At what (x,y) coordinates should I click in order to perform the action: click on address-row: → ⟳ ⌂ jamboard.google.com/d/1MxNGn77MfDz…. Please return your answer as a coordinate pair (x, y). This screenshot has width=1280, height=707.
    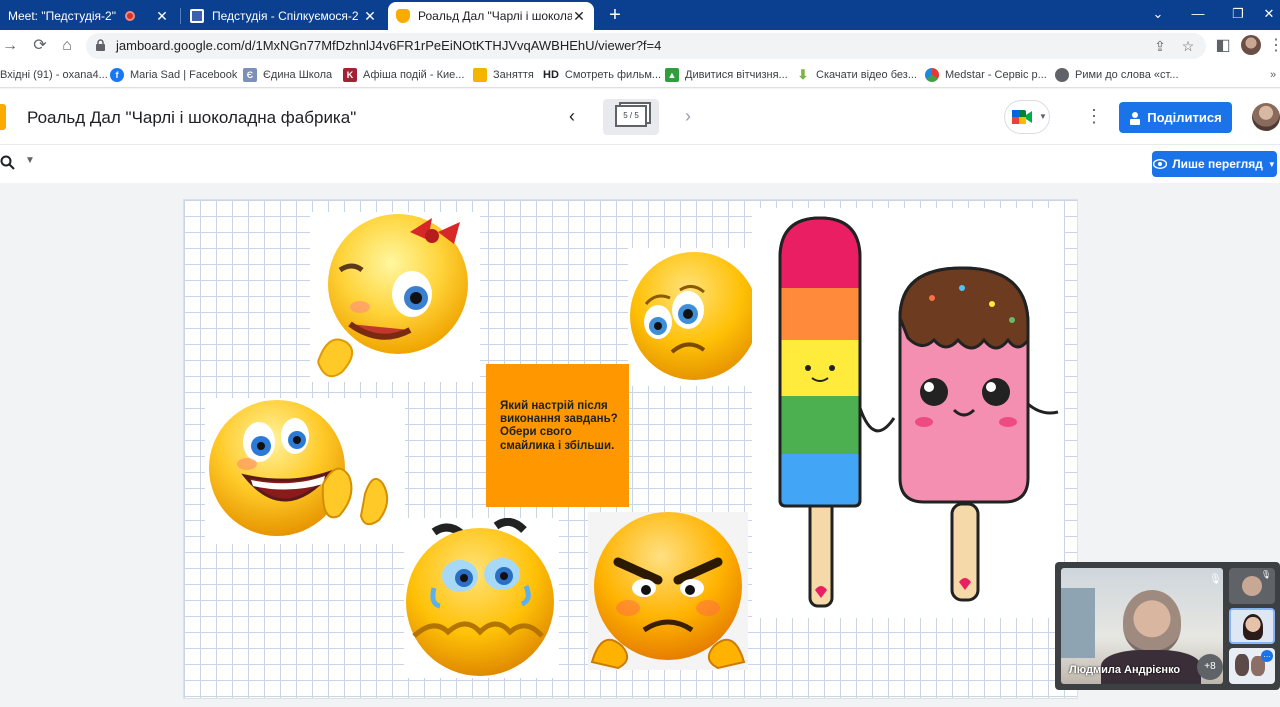
    Looking at the image, I should click on (640, 46).